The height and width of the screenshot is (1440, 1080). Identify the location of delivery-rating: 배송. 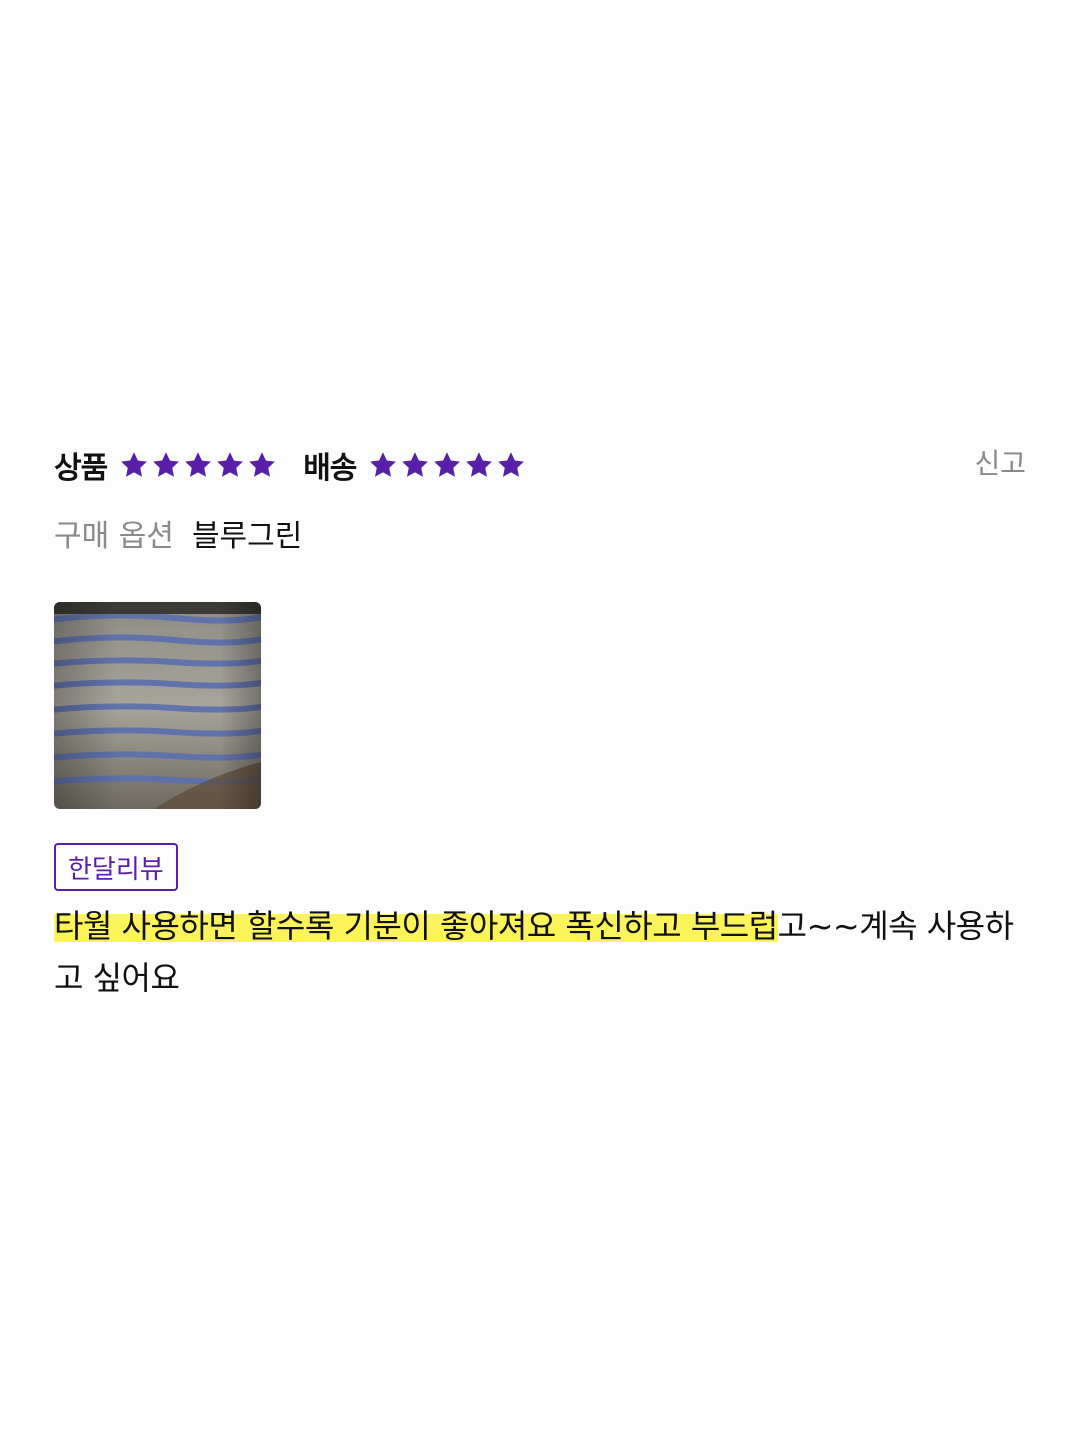
(415, 465).